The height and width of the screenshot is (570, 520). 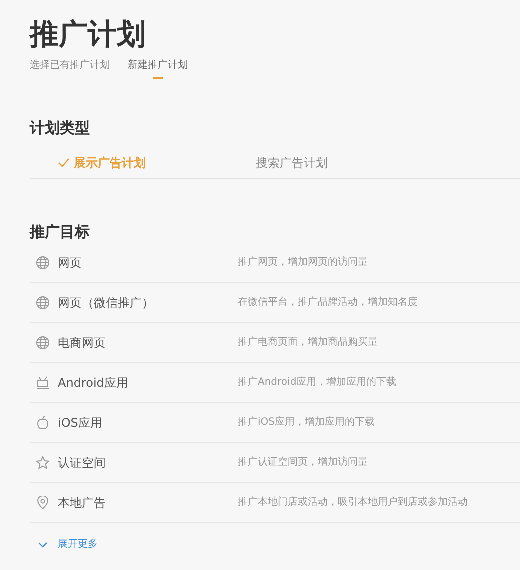 I want to click on goal-row: 网页（微信推广） 在微信平台，推广品牌活动，增加知名度, so click(x=275, y=303).